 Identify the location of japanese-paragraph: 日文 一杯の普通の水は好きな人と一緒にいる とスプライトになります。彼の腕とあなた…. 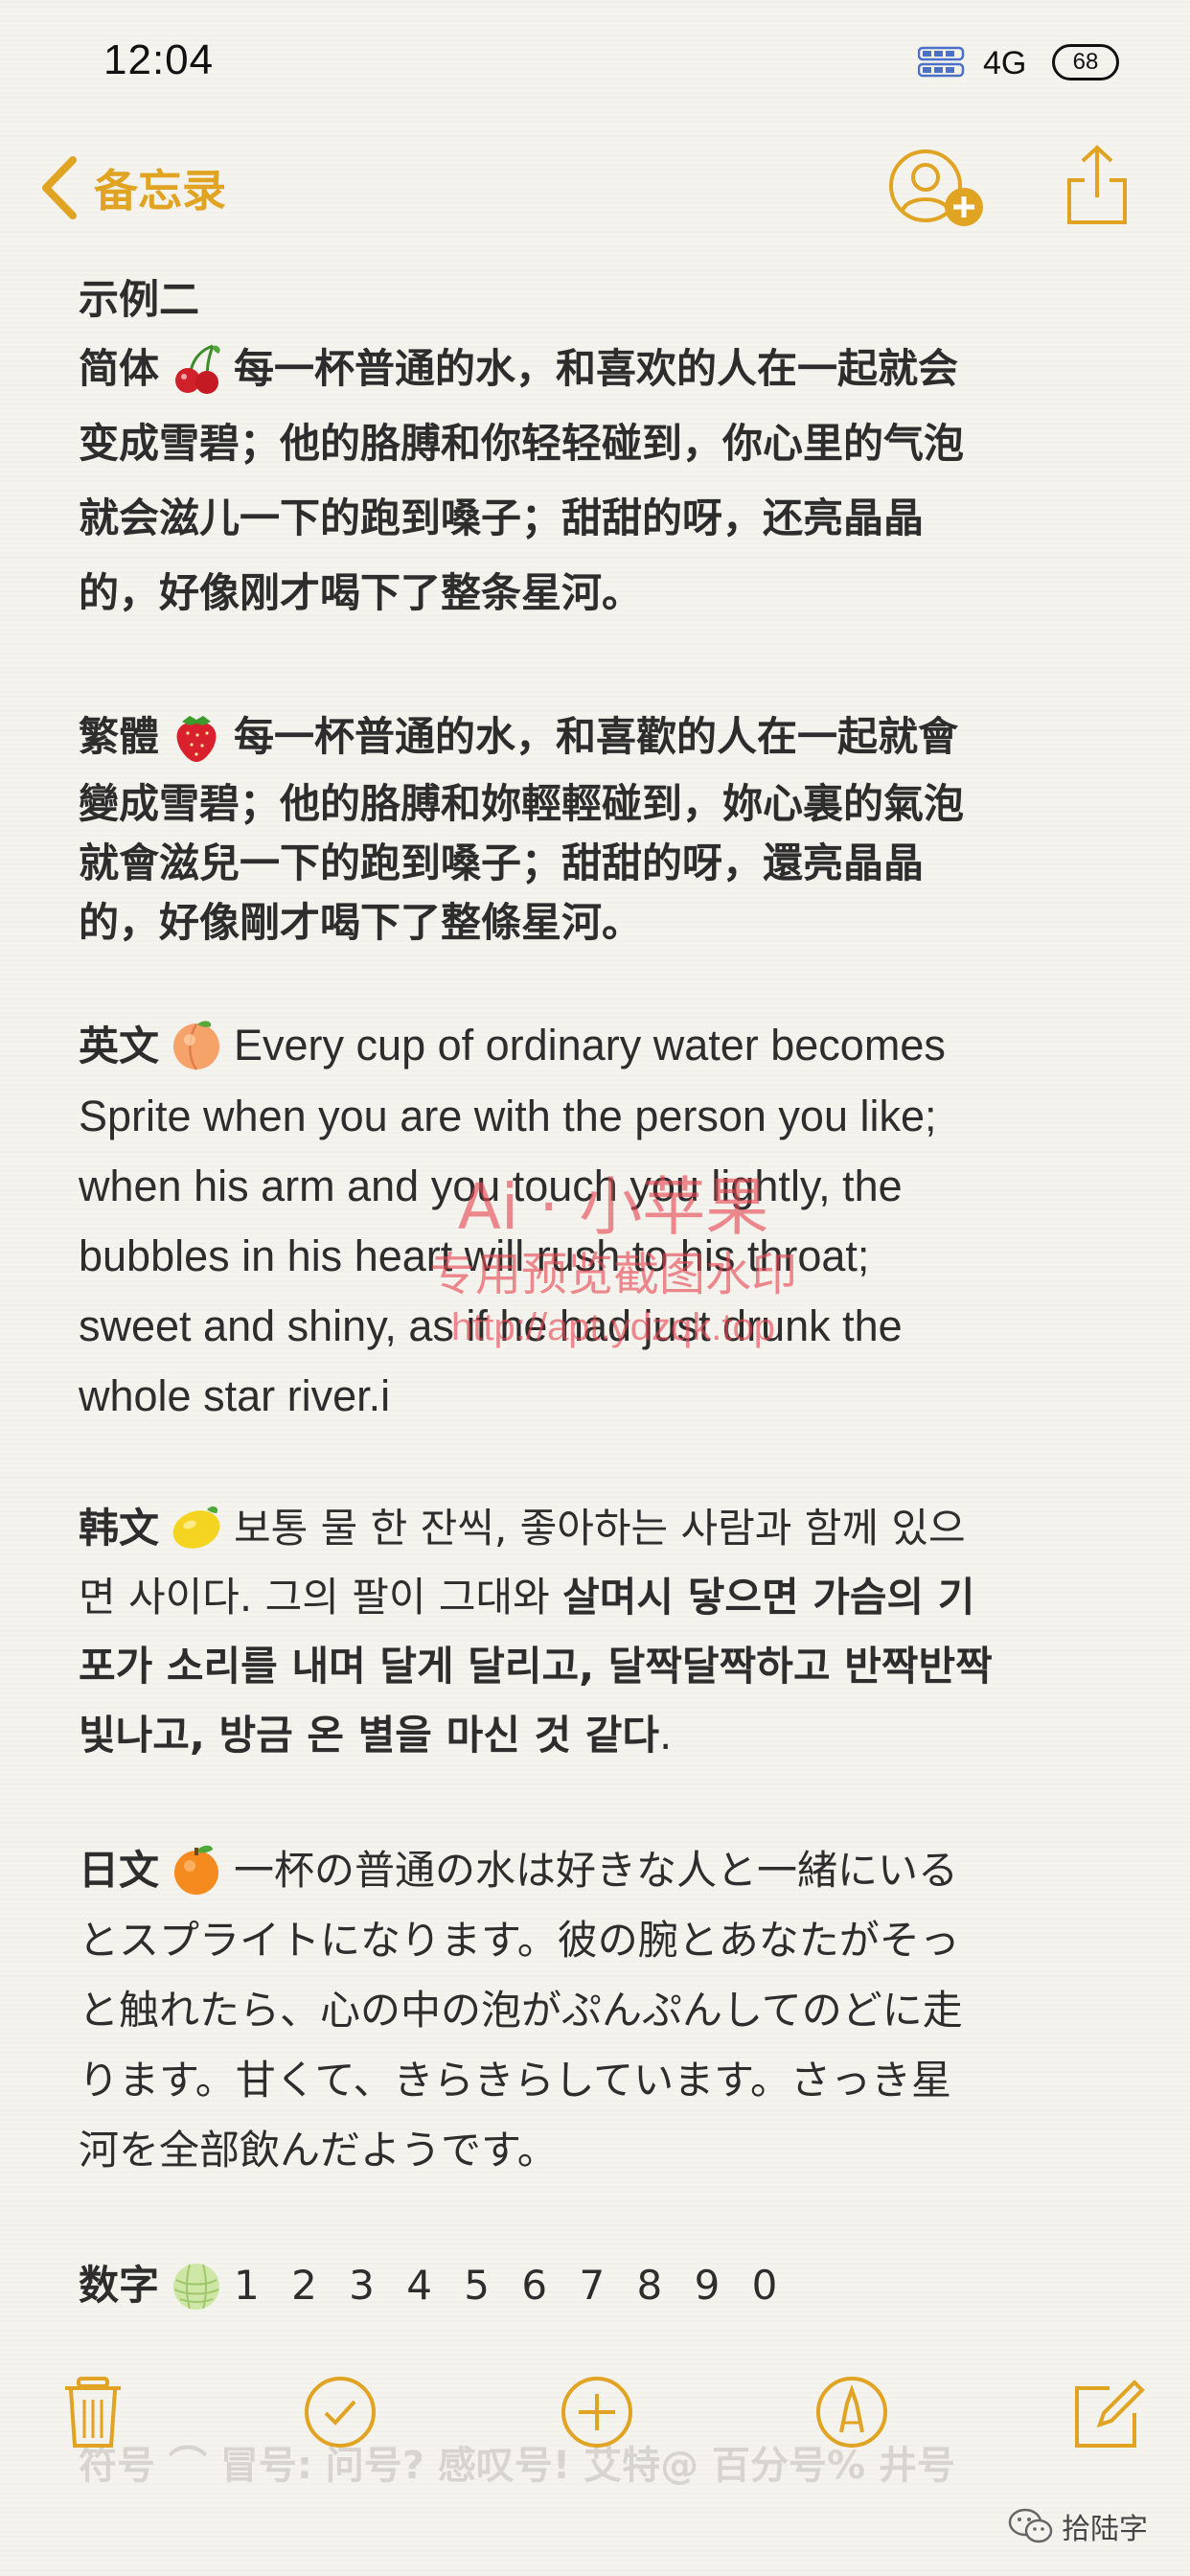
(596, 2010).